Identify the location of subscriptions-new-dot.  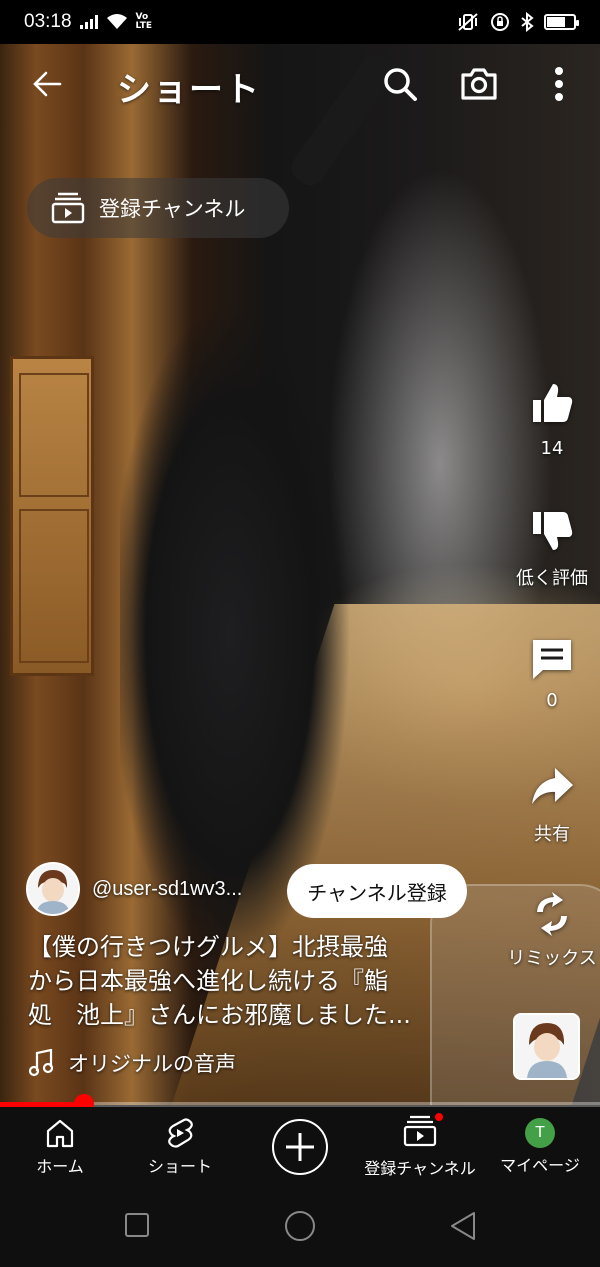
(439, 1117).